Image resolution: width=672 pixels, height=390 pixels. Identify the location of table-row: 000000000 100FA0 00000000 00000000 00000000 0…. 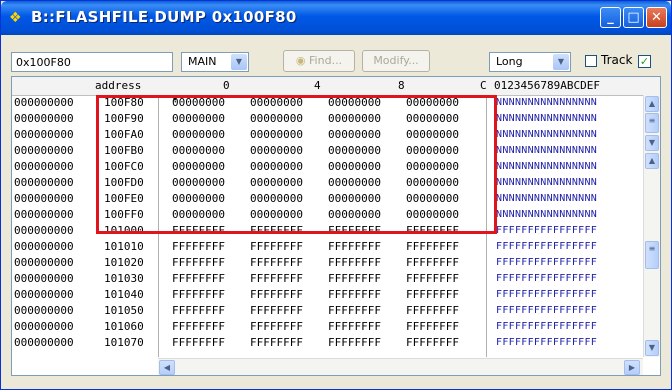
(336, 134).